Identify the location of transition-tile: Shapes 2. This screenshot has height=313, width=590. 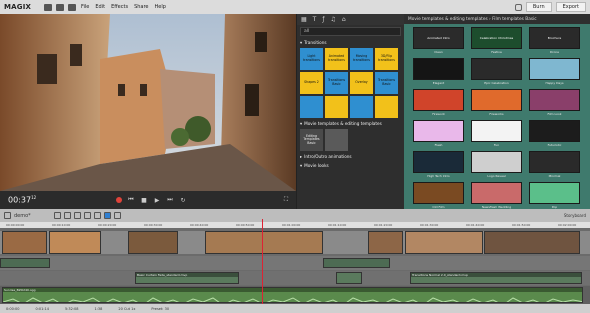
(311, 83).